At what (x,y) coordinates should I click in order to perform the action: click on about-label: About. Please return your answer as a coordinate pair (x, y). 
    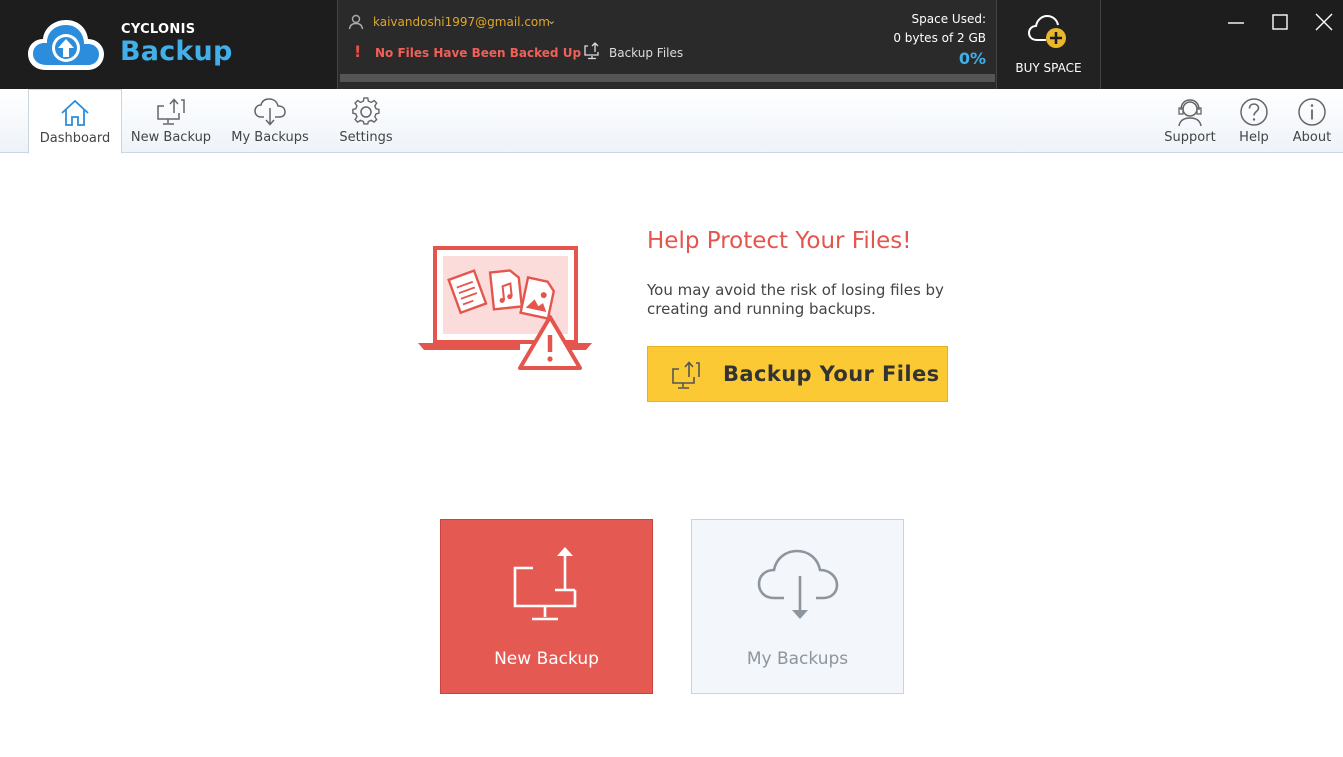
    Looking at the image, I should click on (1312, 137).